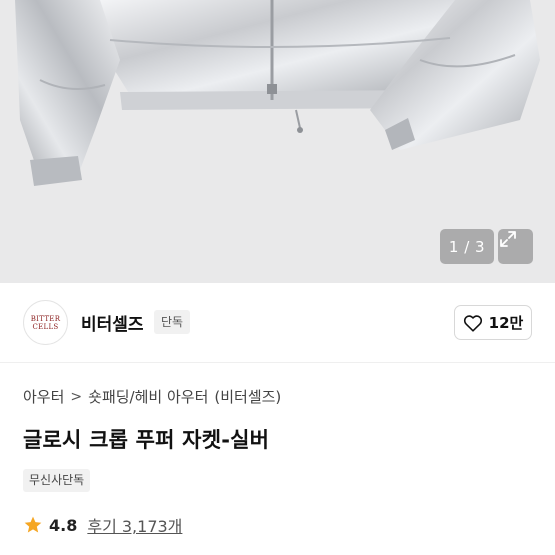 This screenshot has height=555, width=555. I want to click on brand-logo-line1: BITTER, so click(45, 318).